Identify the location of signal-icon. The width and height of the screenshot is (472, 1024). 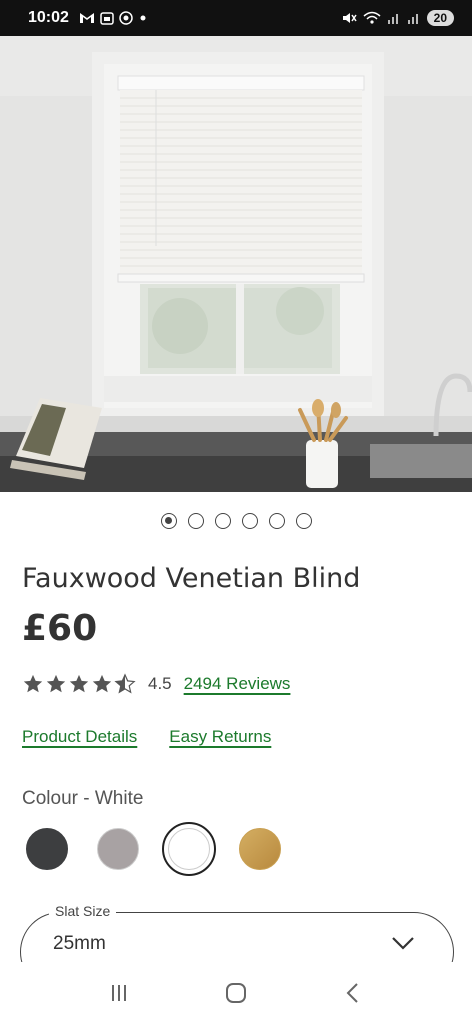
(392, 19).